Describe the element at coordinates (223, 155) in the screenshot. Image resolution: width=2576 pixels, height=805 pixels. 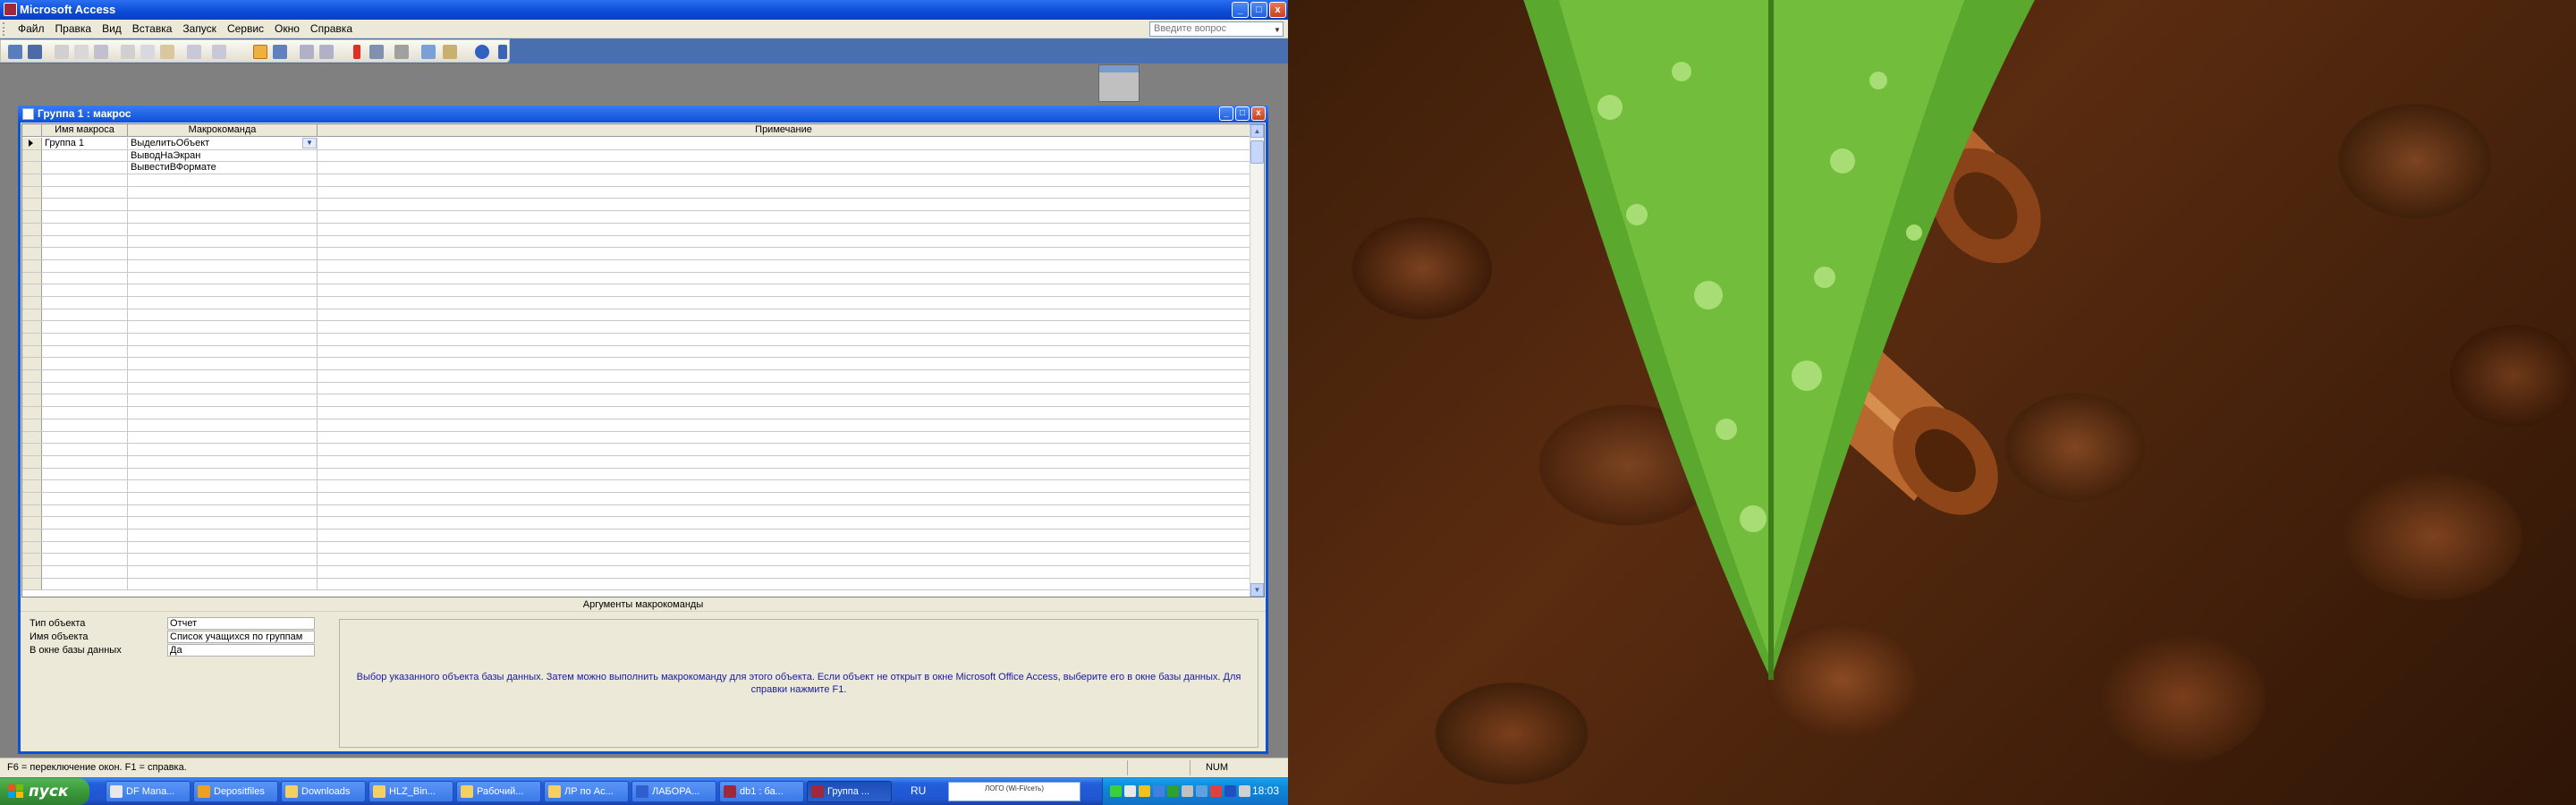
I see `action-cell: ВыводНаЭкран` at that location.